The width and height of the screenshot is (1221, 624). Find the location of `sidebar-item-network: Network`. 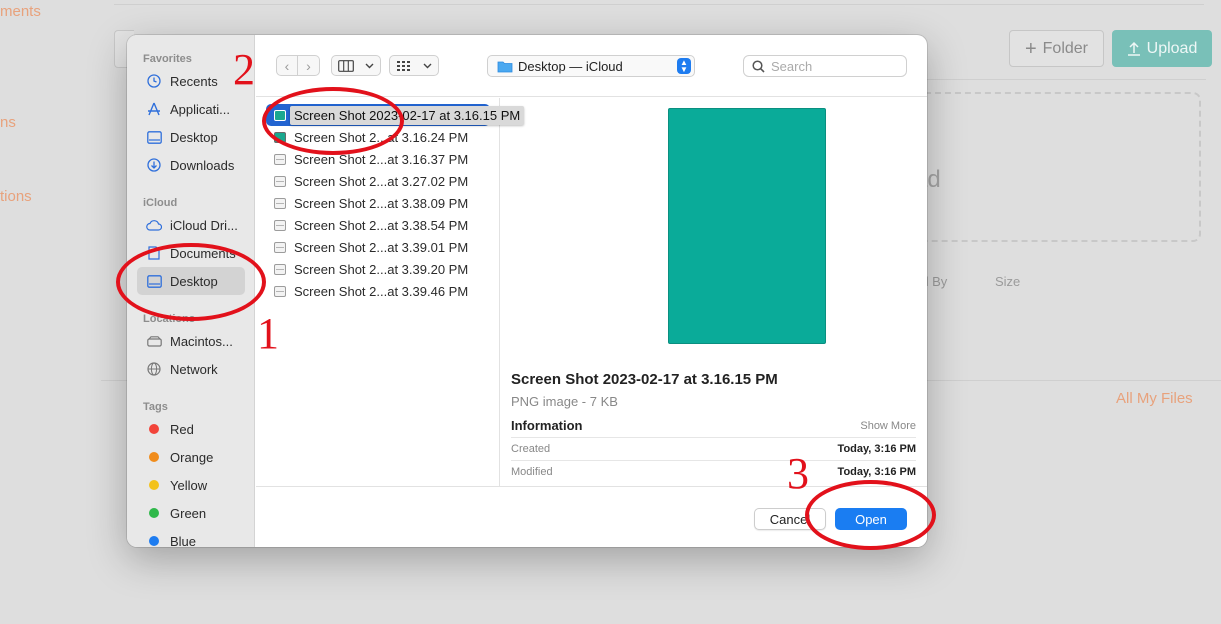

sidebar-item-network: Network is located at coordinates (191, 369).